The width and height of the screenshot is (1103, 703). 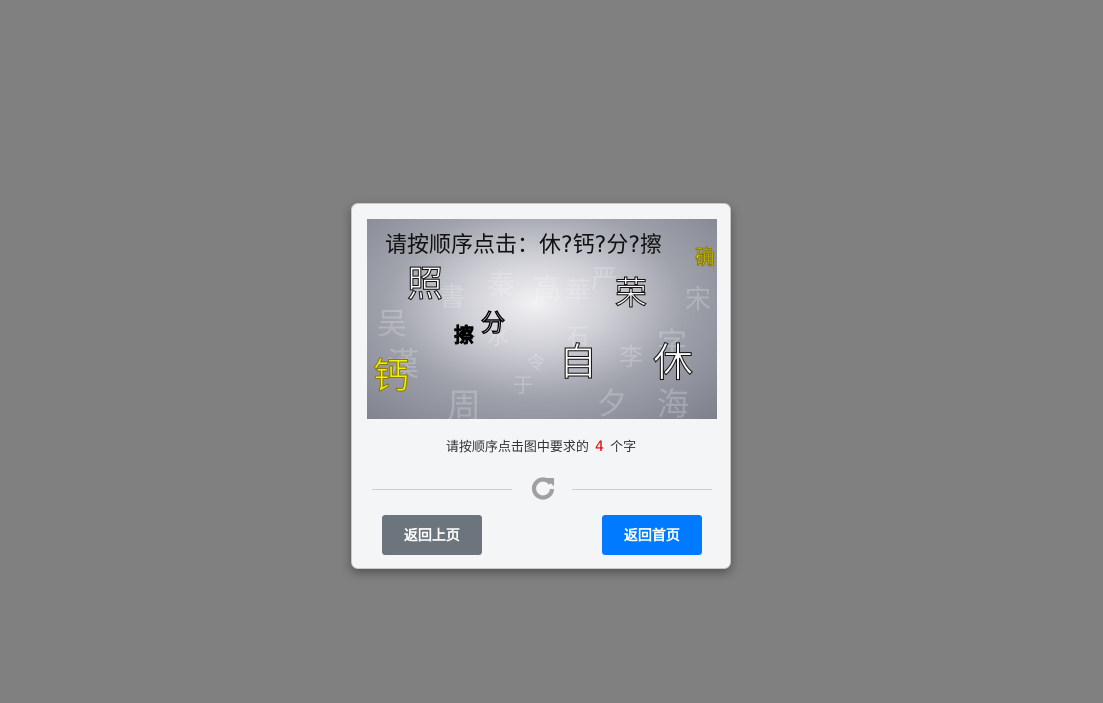 I want to click on target-char-ca: 擦, so click(x=463, y=334).